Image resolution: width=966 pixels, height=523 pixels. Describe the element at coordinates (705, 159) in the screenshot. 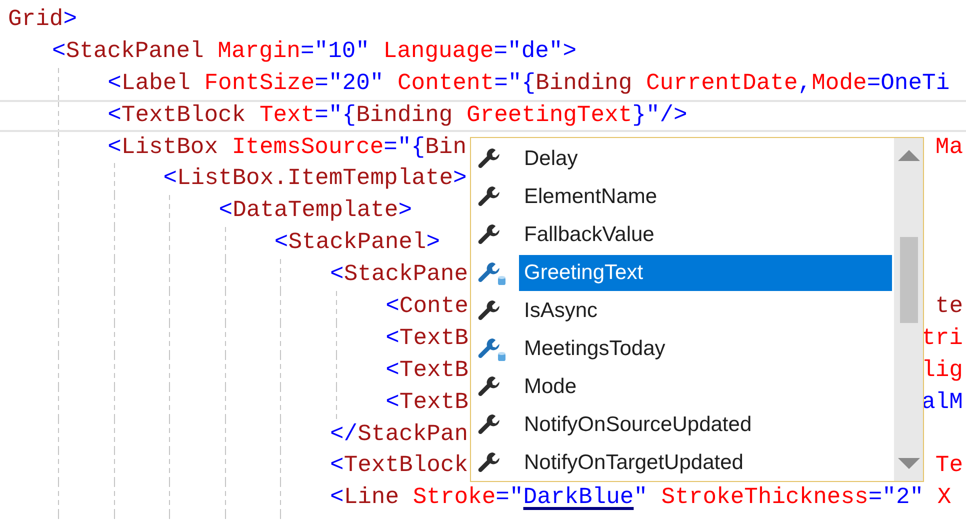

I see `completion-item: Delay` at that location.